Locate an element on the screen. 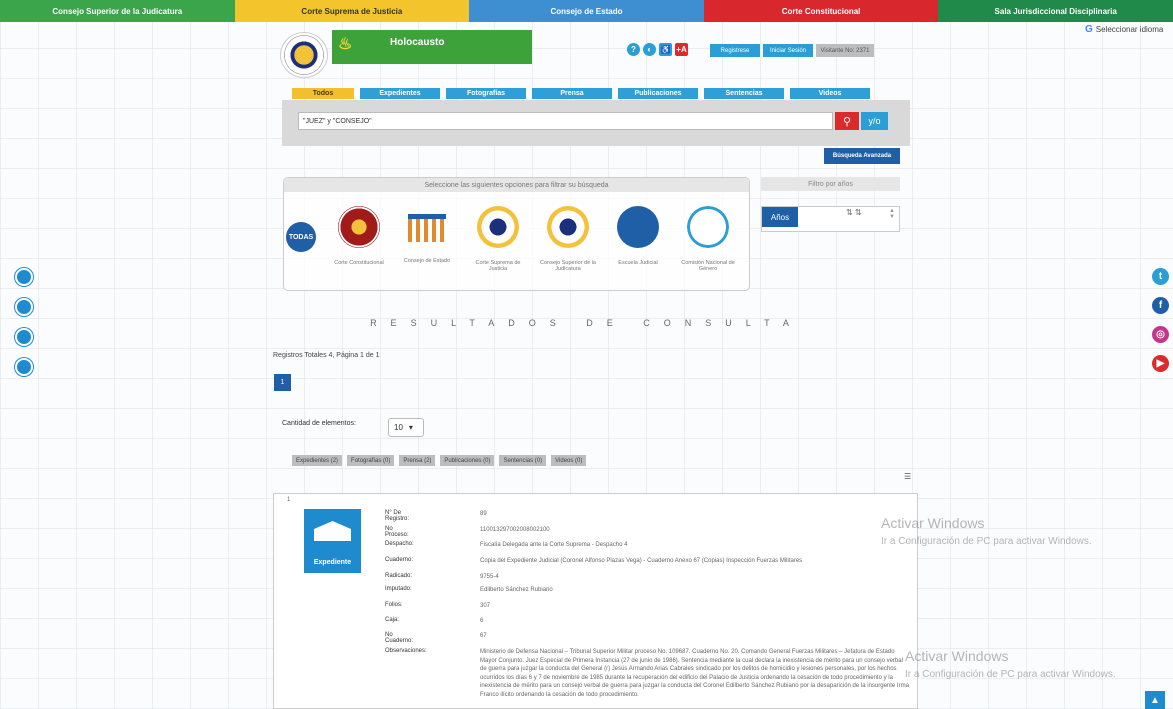 The image size is (1173, 709). google-icon: G is located at coordinates (1089, 29).